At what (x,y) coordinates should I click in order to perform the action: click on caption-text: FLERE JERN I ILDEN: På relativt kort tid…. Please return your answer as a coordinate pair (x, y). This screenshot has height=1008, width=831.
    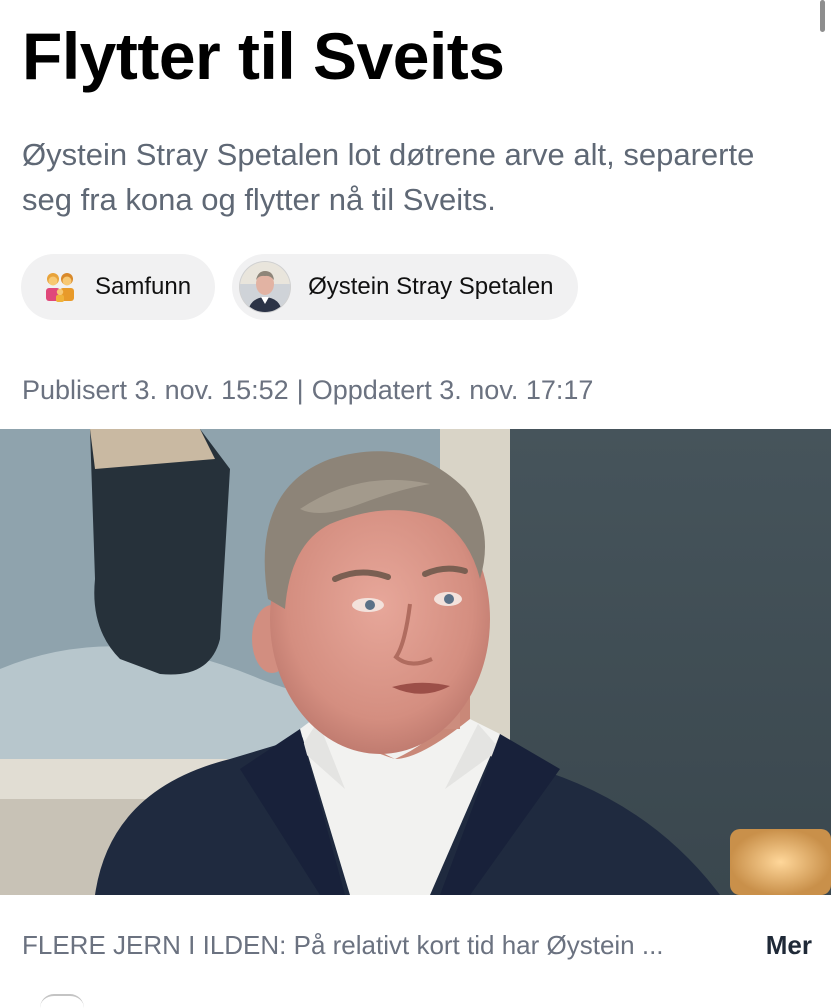
    Looking at the image, I should click on (343, 945).